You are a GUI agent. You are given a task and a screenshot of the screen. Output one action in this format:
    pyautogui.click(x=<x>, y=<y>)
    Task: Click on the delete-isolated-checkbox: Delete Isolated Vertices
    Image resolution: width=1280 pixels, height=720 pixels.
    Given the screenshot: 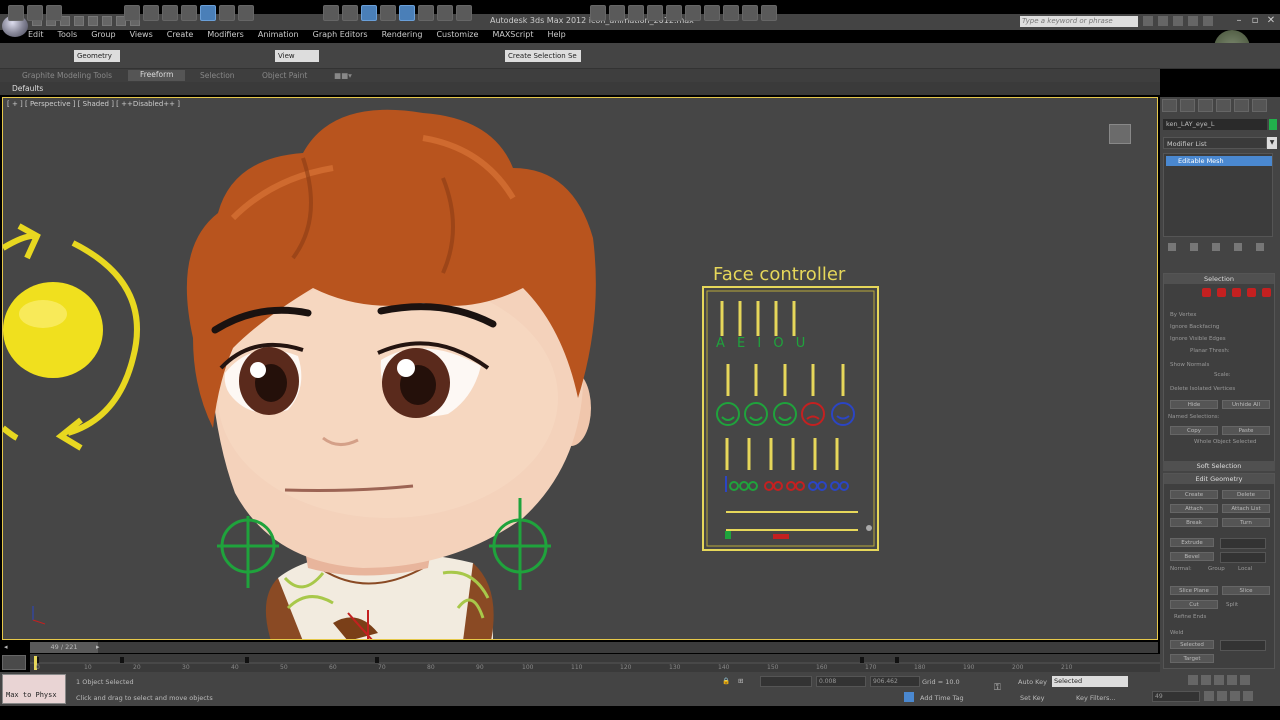 What is the action you would take?
    pyautogui.click(x=1202, y=389)
    